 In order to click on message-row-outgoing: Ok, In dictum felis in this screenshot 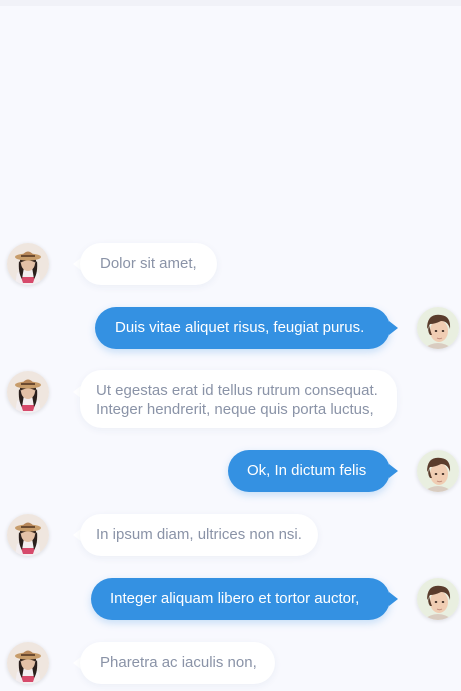, I will do `click(230, 471)`.